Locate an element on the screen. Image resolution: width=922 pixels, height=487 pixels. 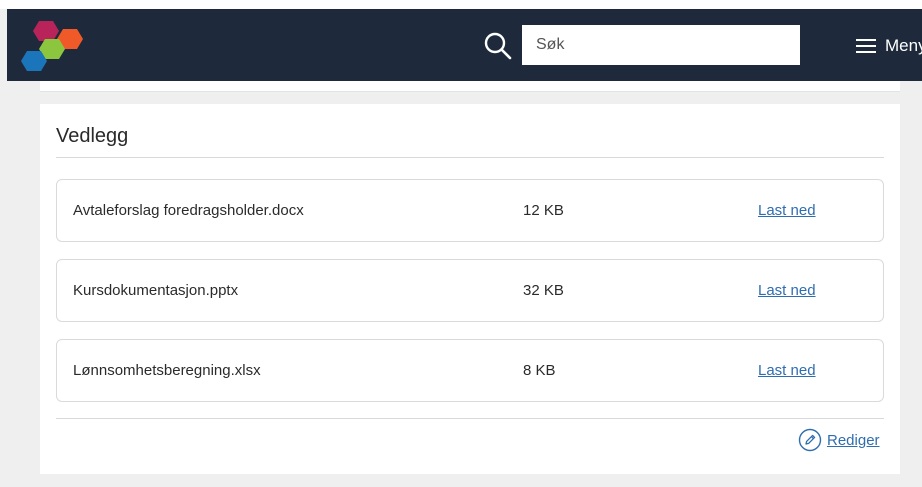
menu-label: Meny is located at coordinates (903, 45).